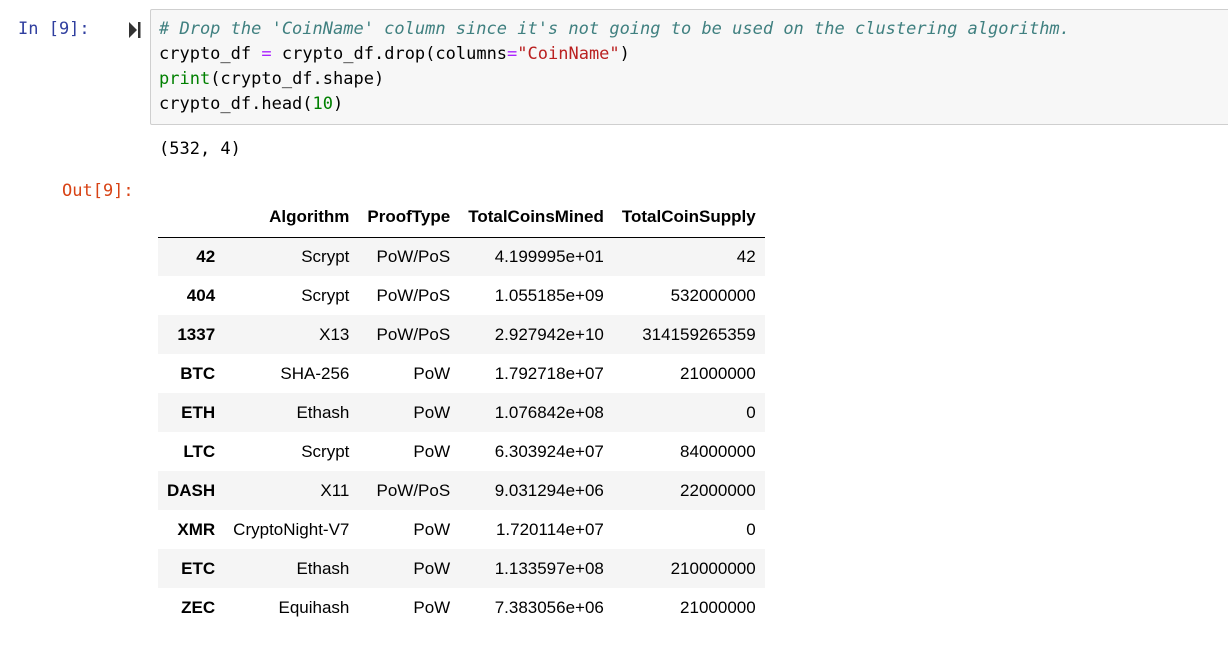 The height and width of the screenshot is (655, 1228). Describe the element at coordinates (98, 191) in the screenshot. I see `output-prompt: Out[9]:` at that location.